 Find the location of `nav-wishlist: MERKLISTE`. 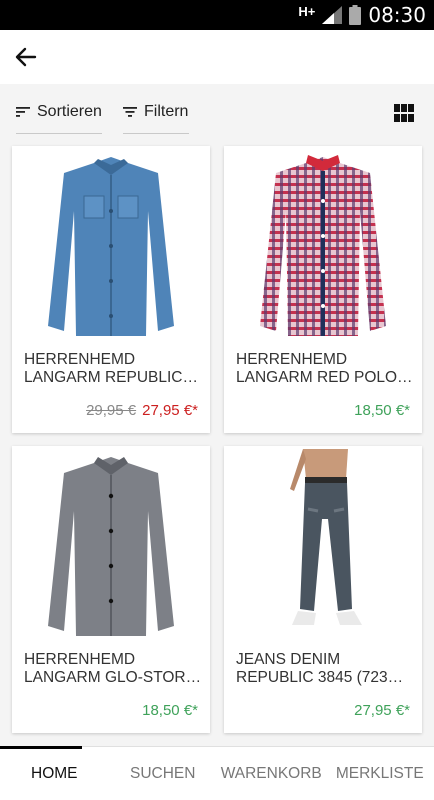

nav-wishlist: MERKLISTE is located at coordinates (380, 773).